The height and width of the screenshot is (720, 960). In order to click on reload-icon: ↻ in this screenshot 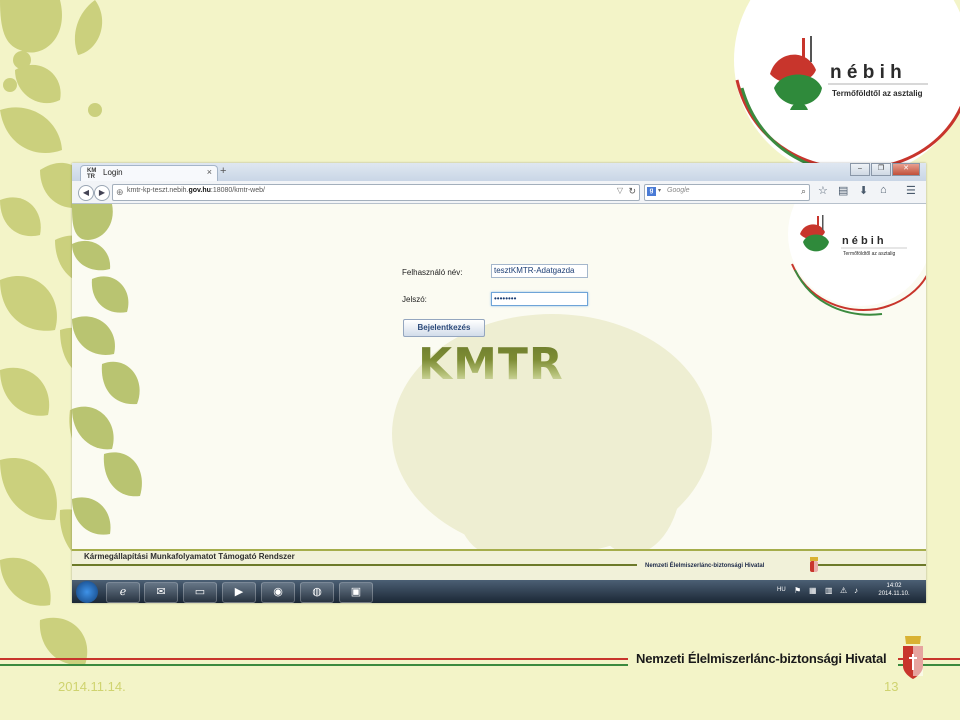, I will do `click(632, 191)`.